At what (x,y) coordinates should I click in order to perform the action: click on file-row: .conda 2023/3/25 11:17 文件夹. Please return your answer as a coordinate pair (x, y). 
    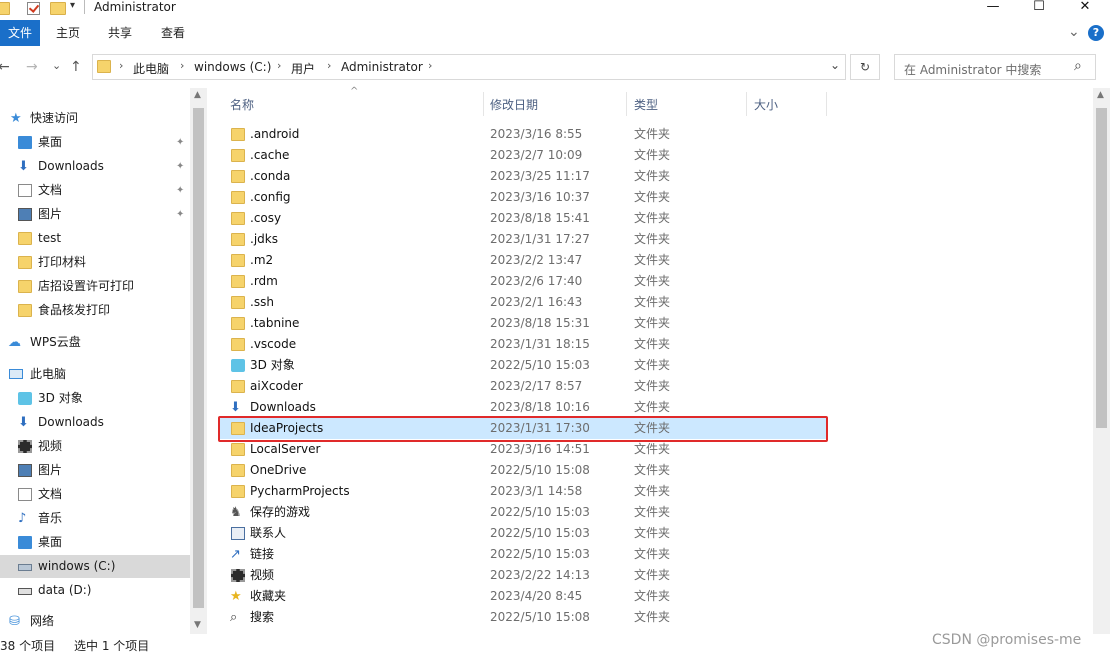
    Looking at the image, I should click on (523, 176).